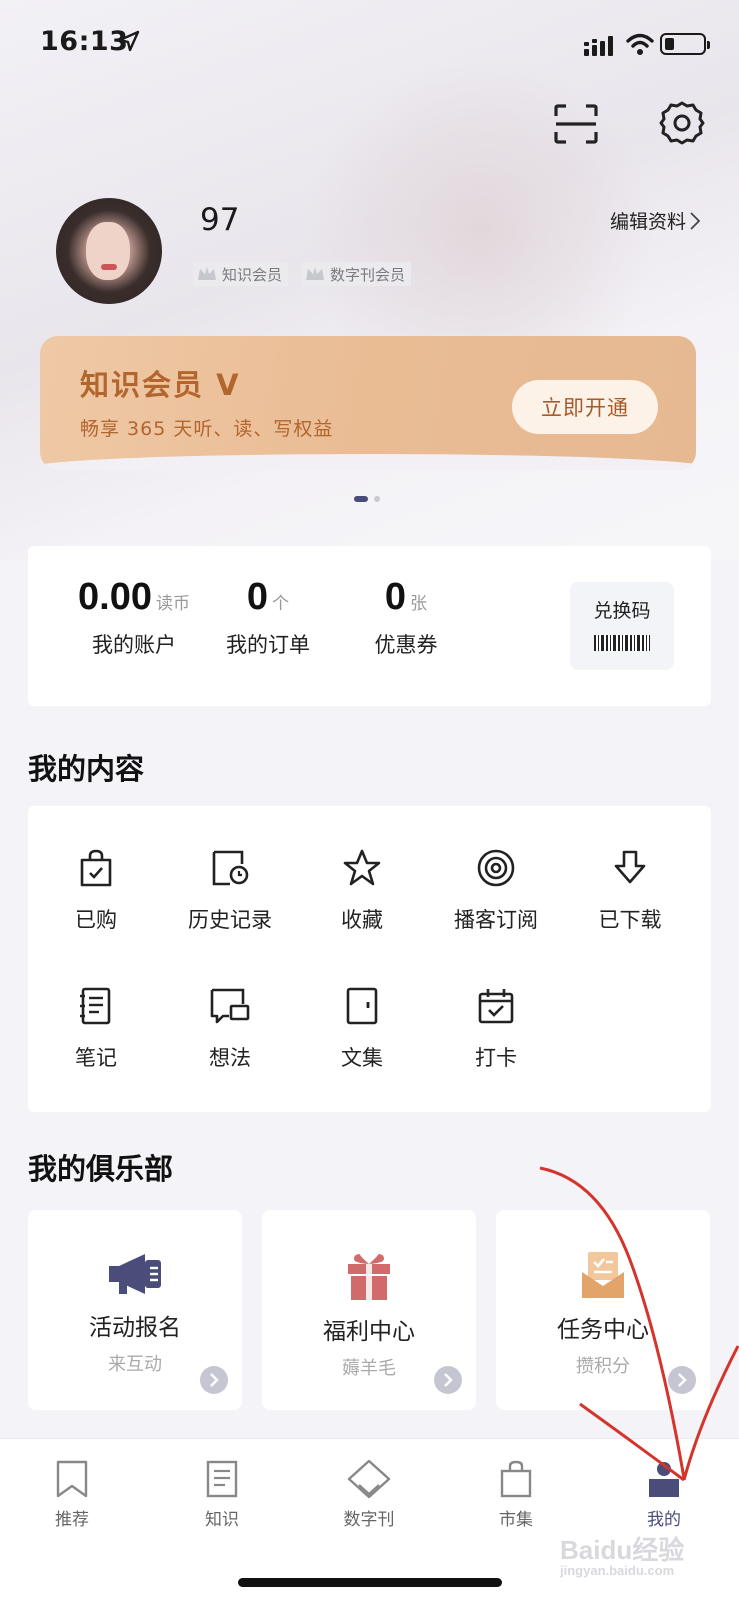 This screenshot has height=1600, width=739. Describe the element at coordinates (648, 222) in the screenshot. I see `edit-profile-label: 编辑资料` at that location.